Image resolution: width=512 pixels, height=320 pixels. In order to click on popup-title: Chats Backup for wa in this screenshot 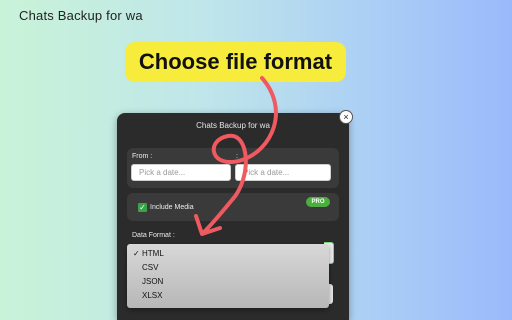, I will do `click(233, 125)`.